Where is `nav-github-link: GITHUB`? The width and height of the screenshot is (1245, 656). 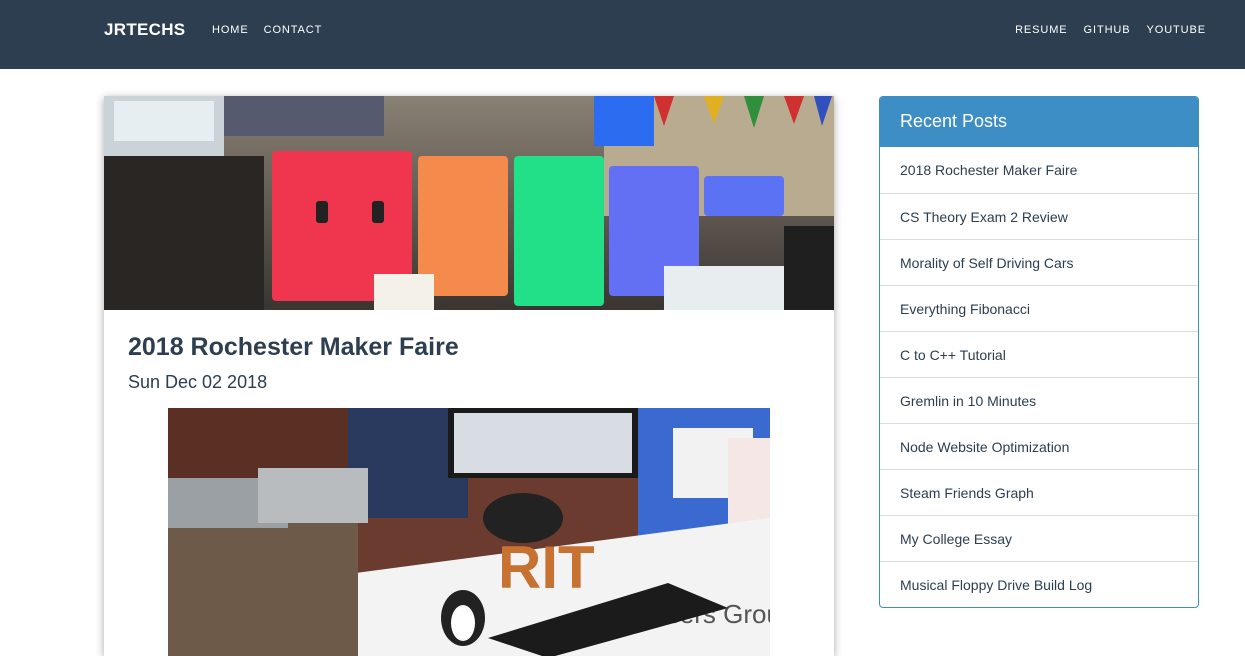 nav-github-link: GITHUB is located at coordinates (1107, 30).